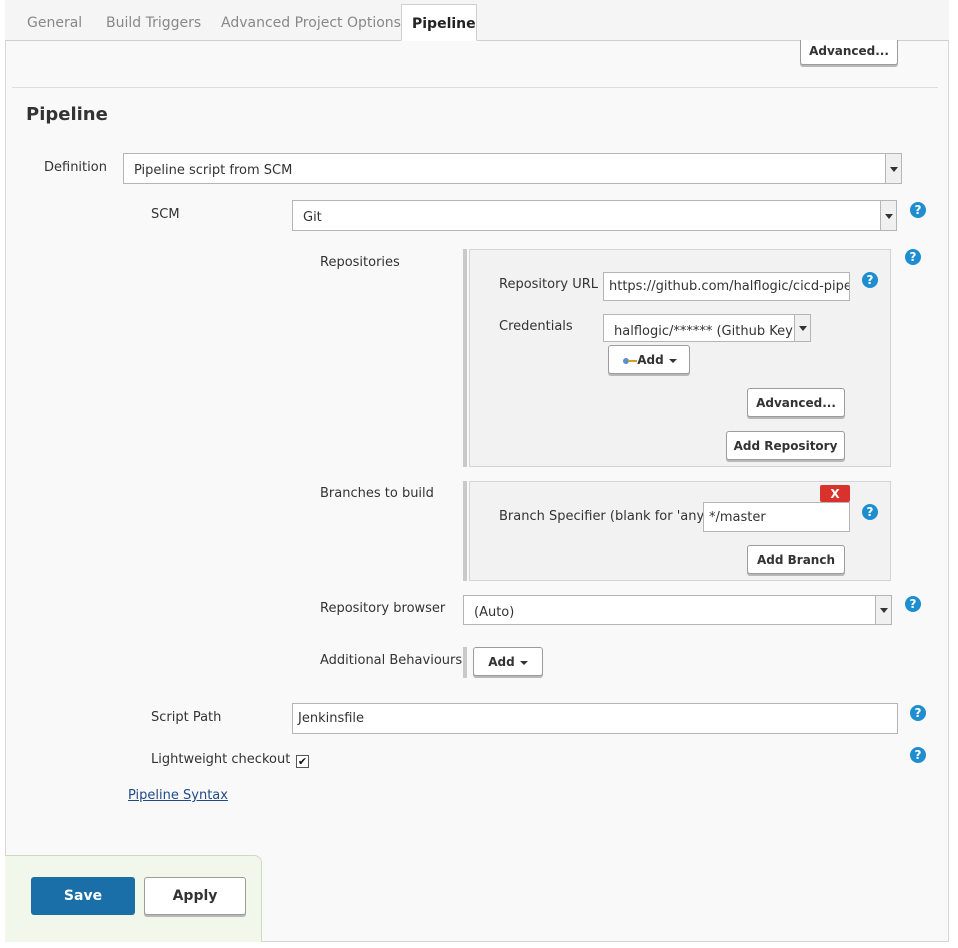 Image resolution: width=958 pixels, height=948 pixels. Describe the element at coordinates (706, 331) in the screenshot. I see `credentials-value: halflogic/****** (Github Key)` at that location.